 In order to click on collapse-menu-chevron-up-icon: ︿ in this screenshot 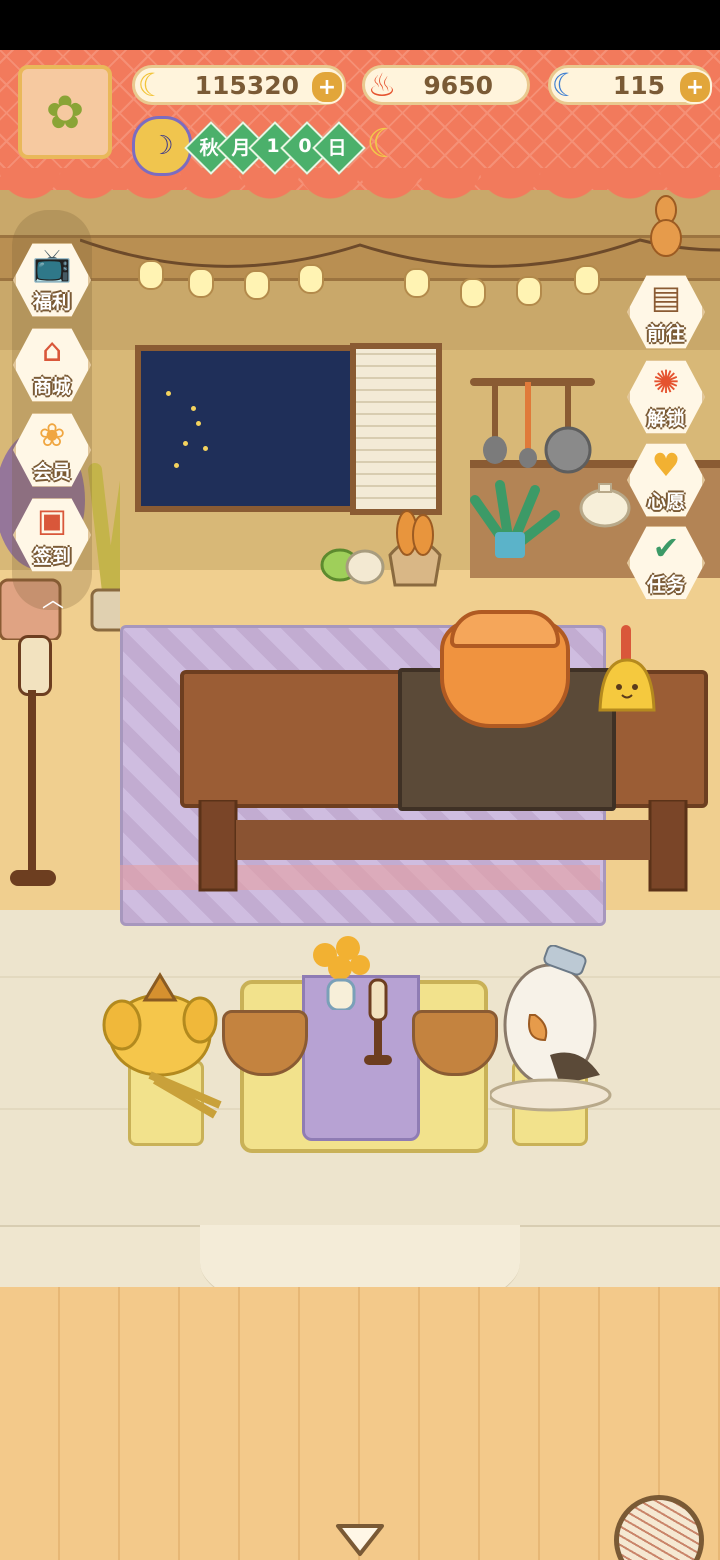, I will do `click(53, 597)`.